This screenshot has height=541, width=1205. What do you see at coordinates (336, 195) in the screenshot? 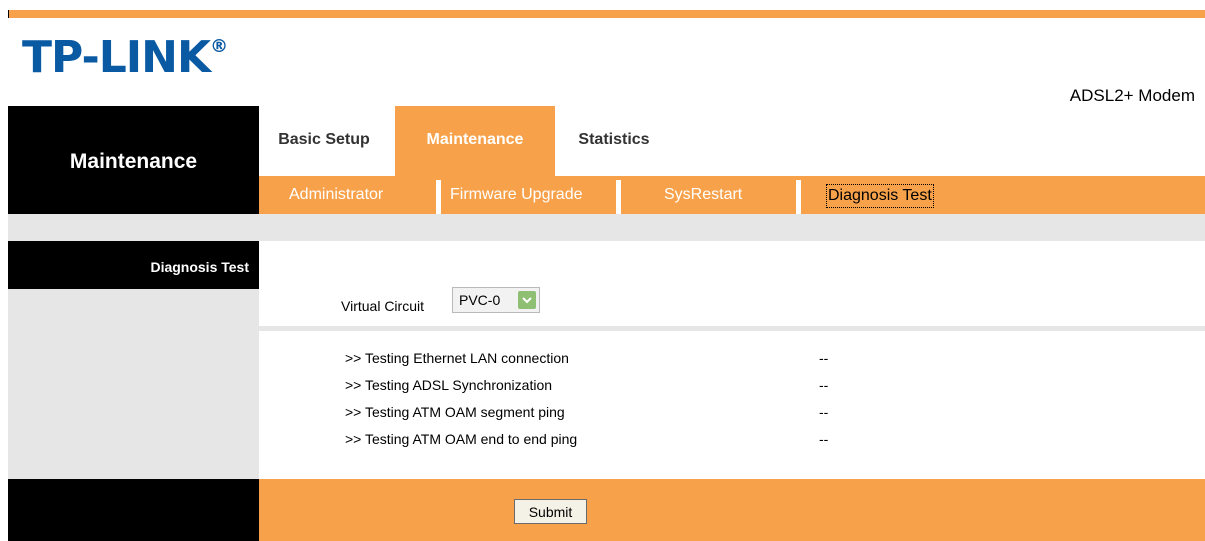
I see `subnav-administrator: Administrator` at bounding box center [336, 195].